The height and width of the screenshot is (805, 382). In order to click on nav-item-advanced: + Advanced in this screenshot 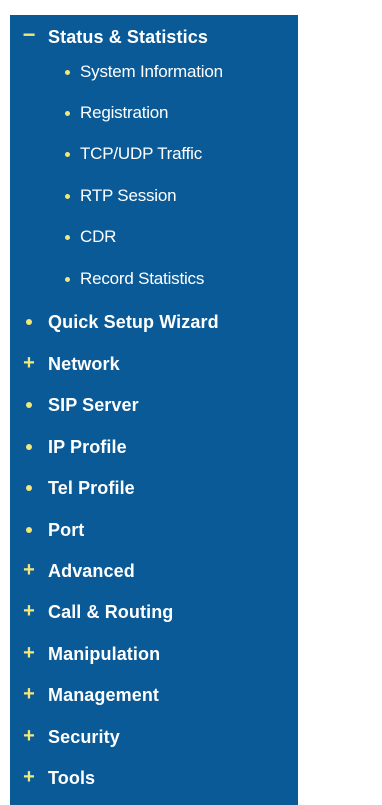, I will do `click(154, 571)`.